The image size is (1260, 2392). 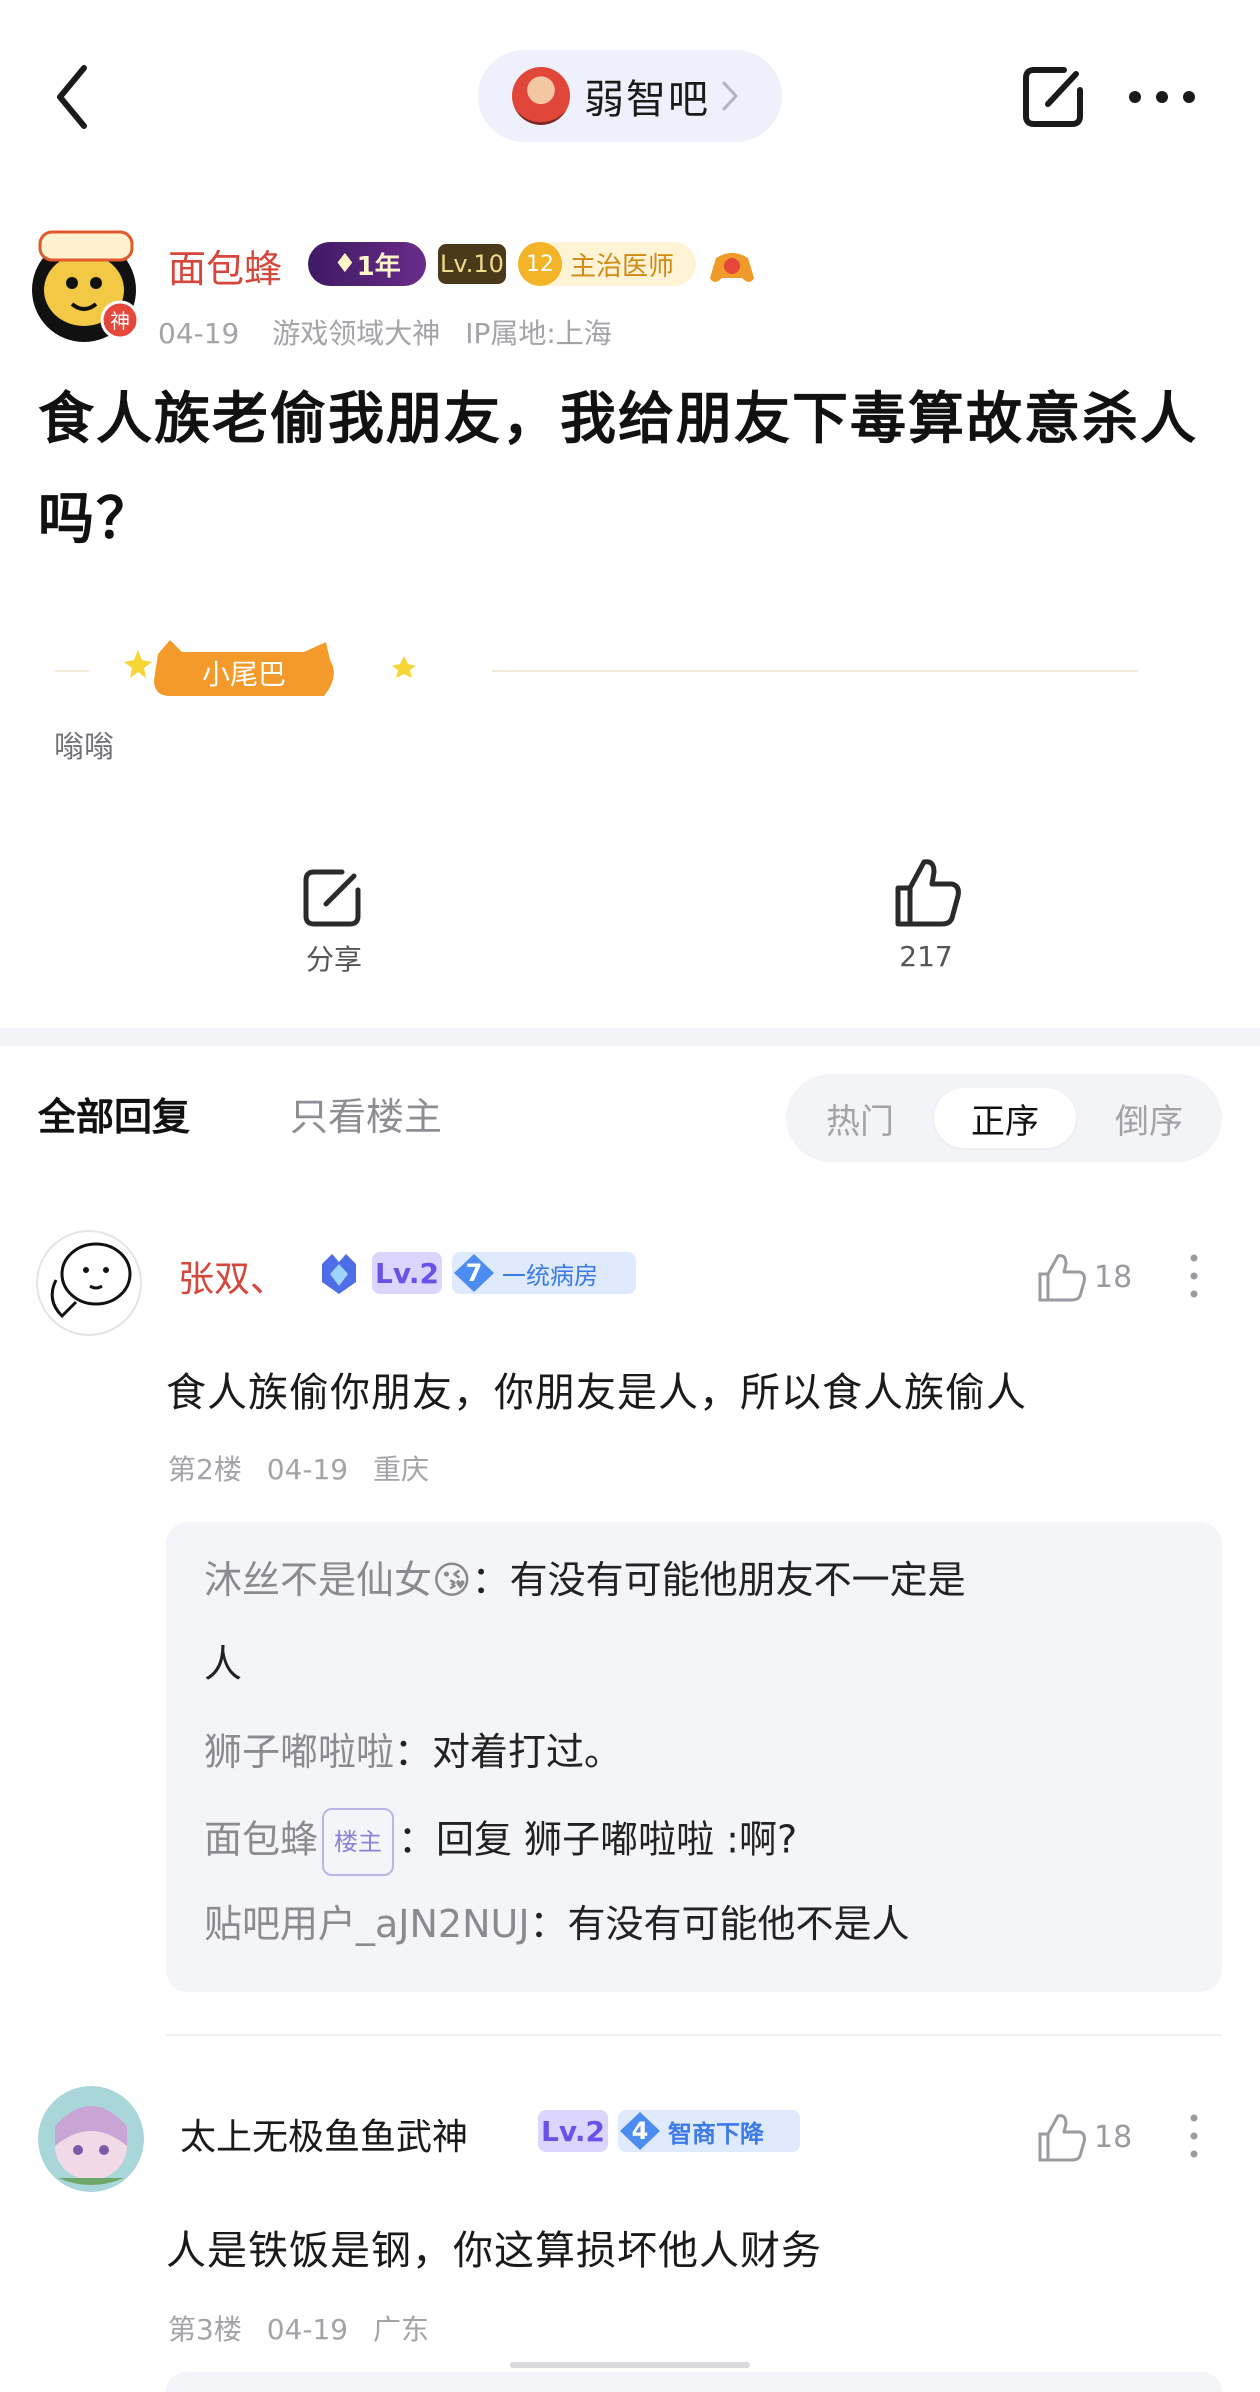 I want to click on comment-floor: 第3楼, so click(x=205, y=2329).